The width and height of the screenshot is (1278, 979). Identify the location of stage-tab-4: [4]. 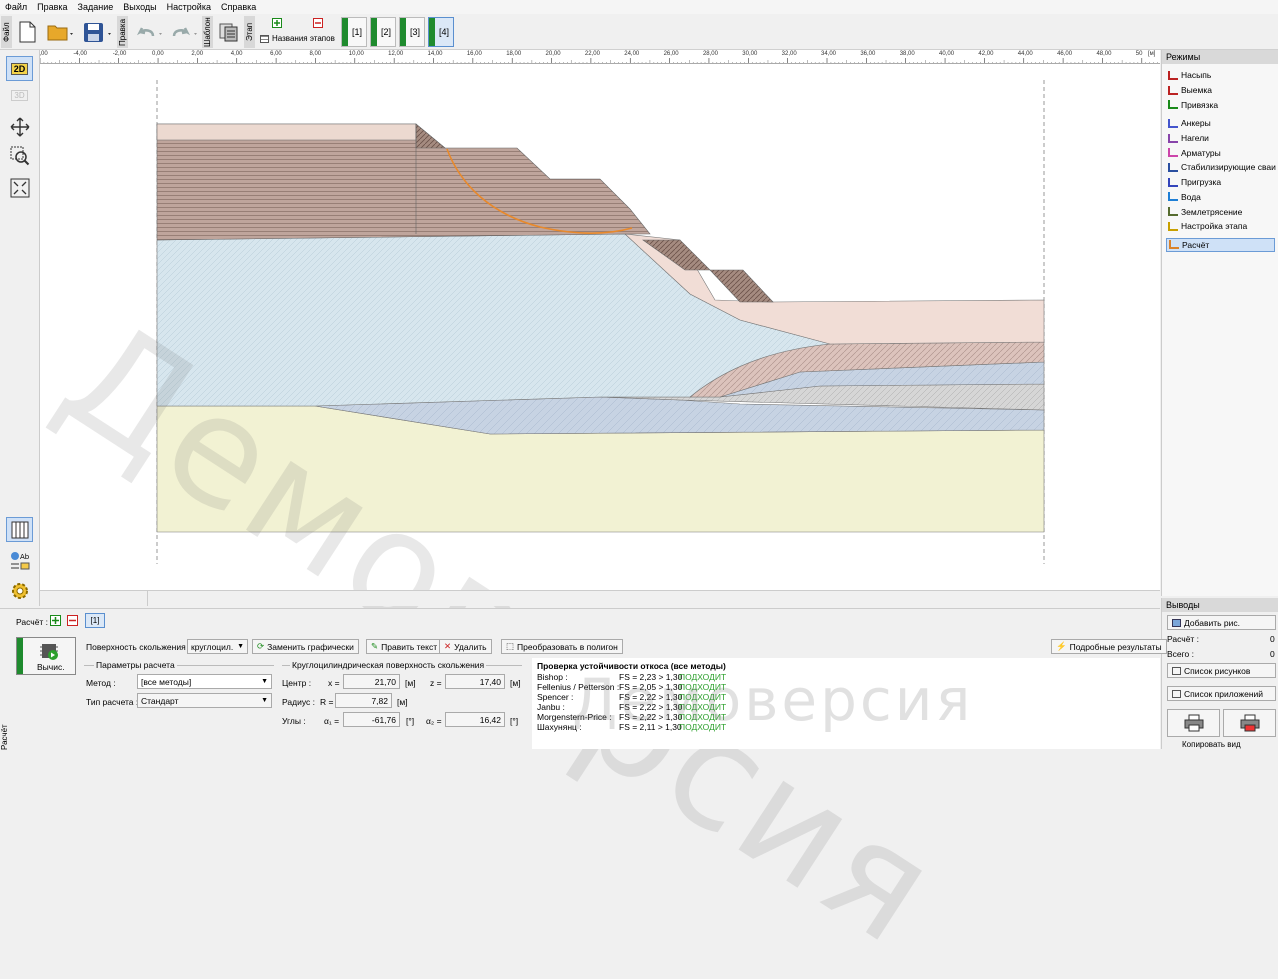
(441, 32).